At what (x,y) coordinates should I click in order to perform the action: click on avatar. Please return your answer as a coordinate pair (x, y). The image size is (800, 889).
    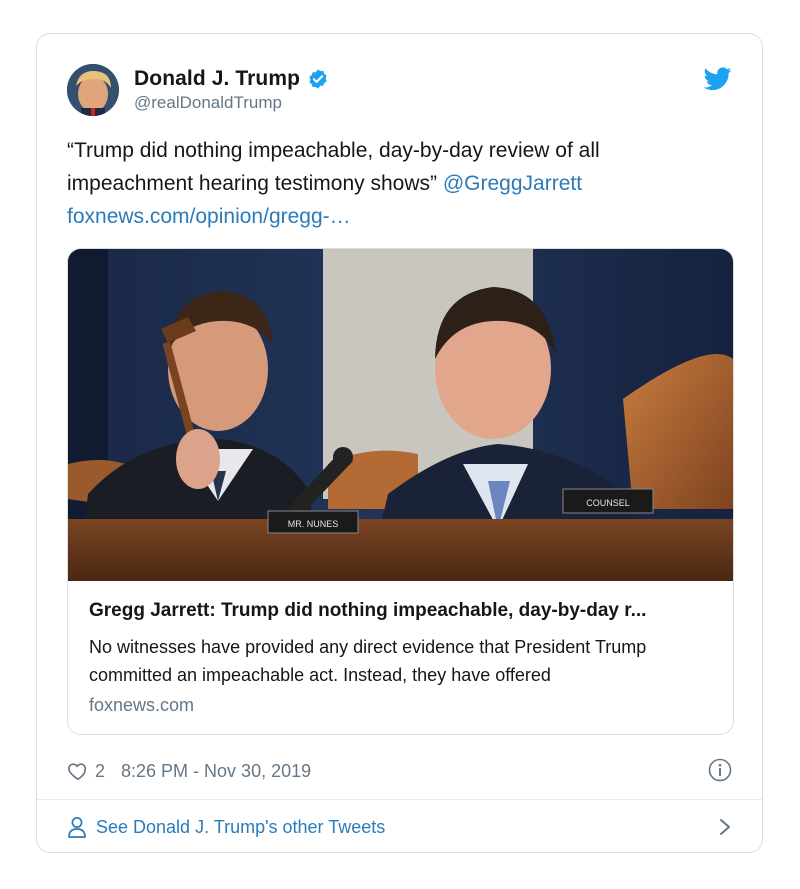
    Looking at the image, I should click on (93, 90).